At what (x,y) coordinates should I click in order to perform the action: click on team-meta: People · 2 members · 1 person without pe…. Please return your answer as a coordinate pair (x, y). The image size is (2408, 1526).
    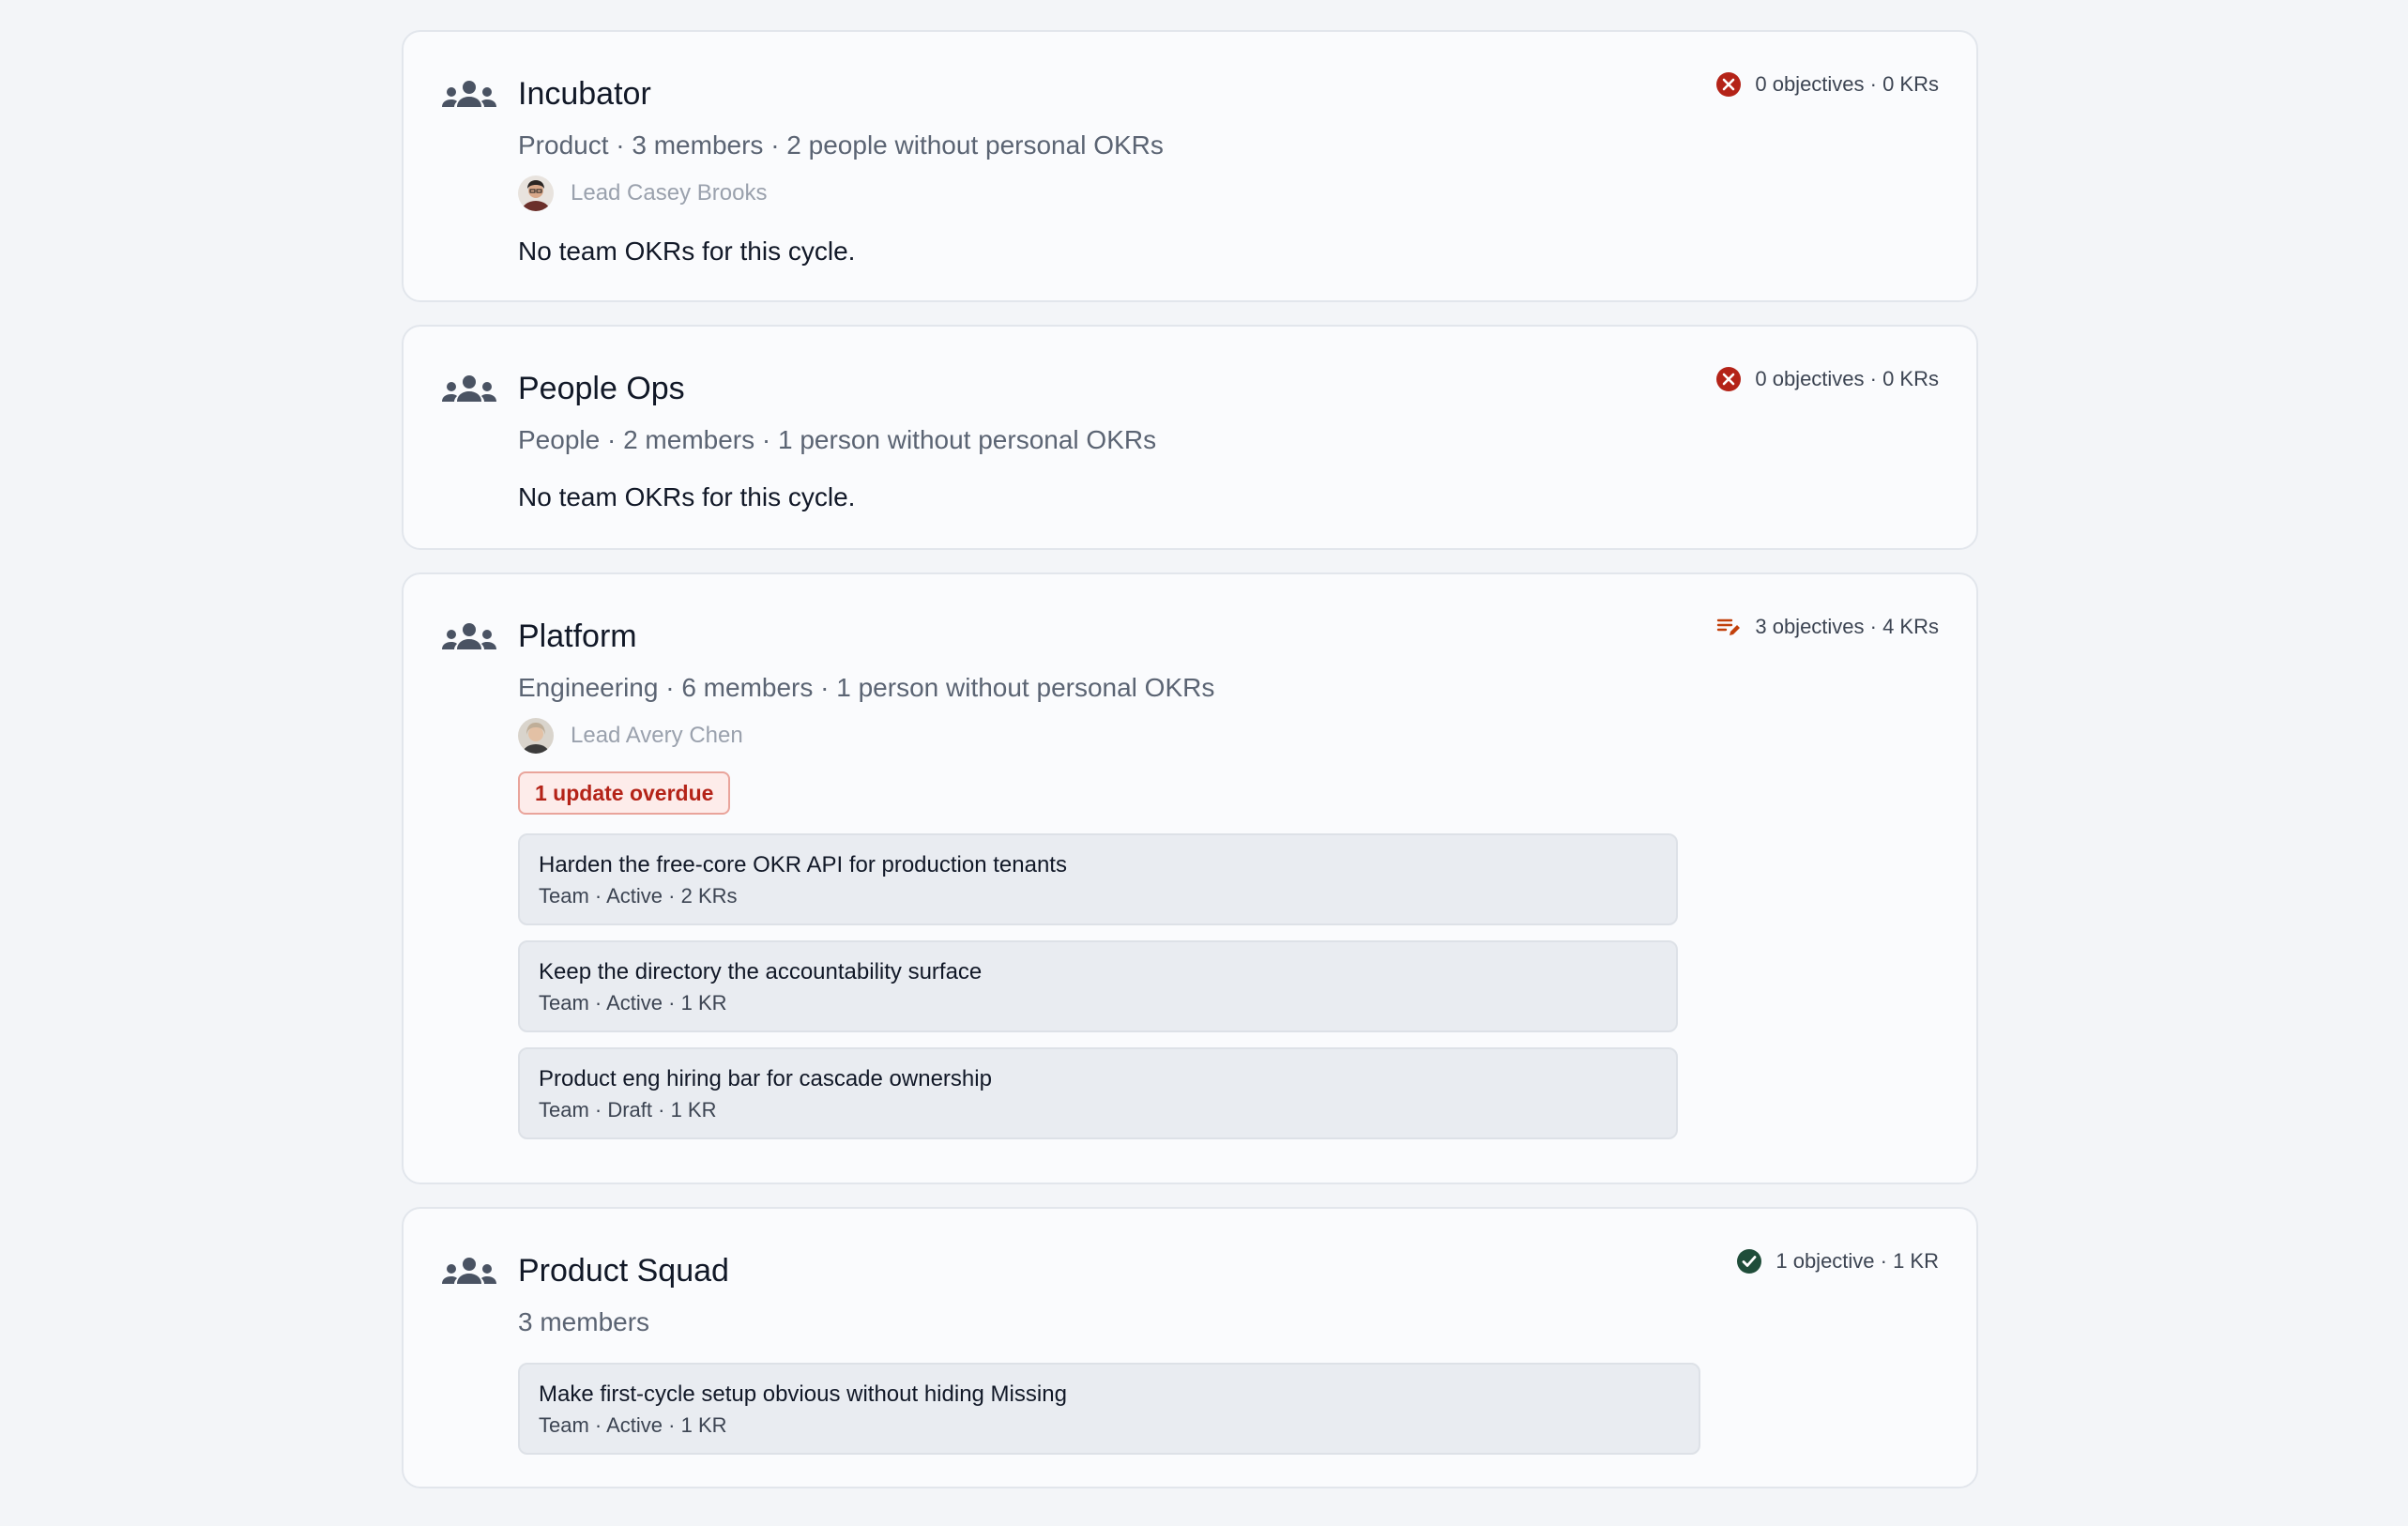
    Looking at the image, I should click on (837, 439).